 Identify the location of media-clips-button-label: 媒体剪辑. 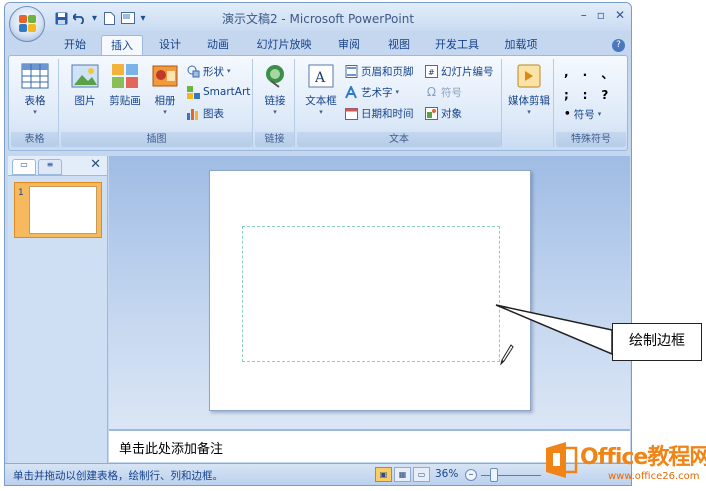
(529, 101).